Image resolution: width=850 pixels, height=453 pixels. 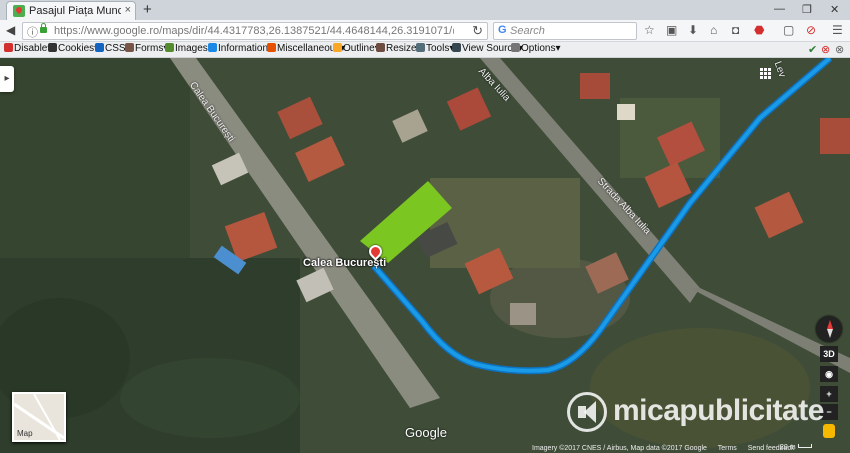 What do you see at coordinates (788, 30) in the screenshot?
I see `screenshot-icon: ▢` at bounding box center [788, 30].